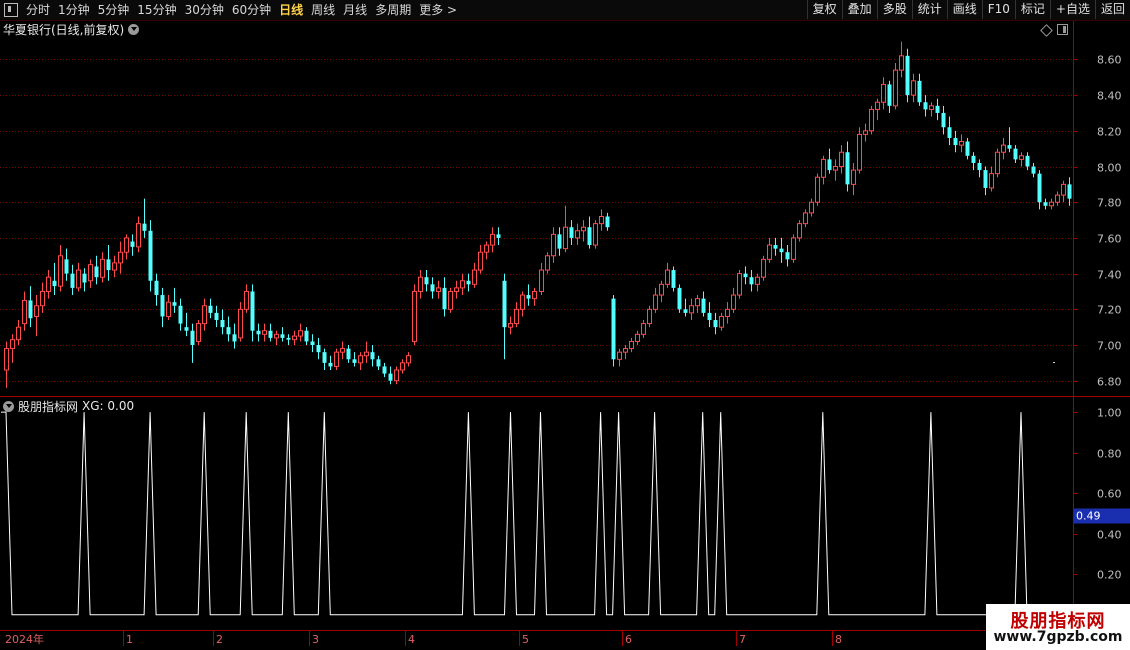 Image resolution: width=1130 pixels, height=650 pixels. Describe the element at coordinates (1109, 575) in the screenshot. I see `indicator-tick-label: 0.20` at that location.